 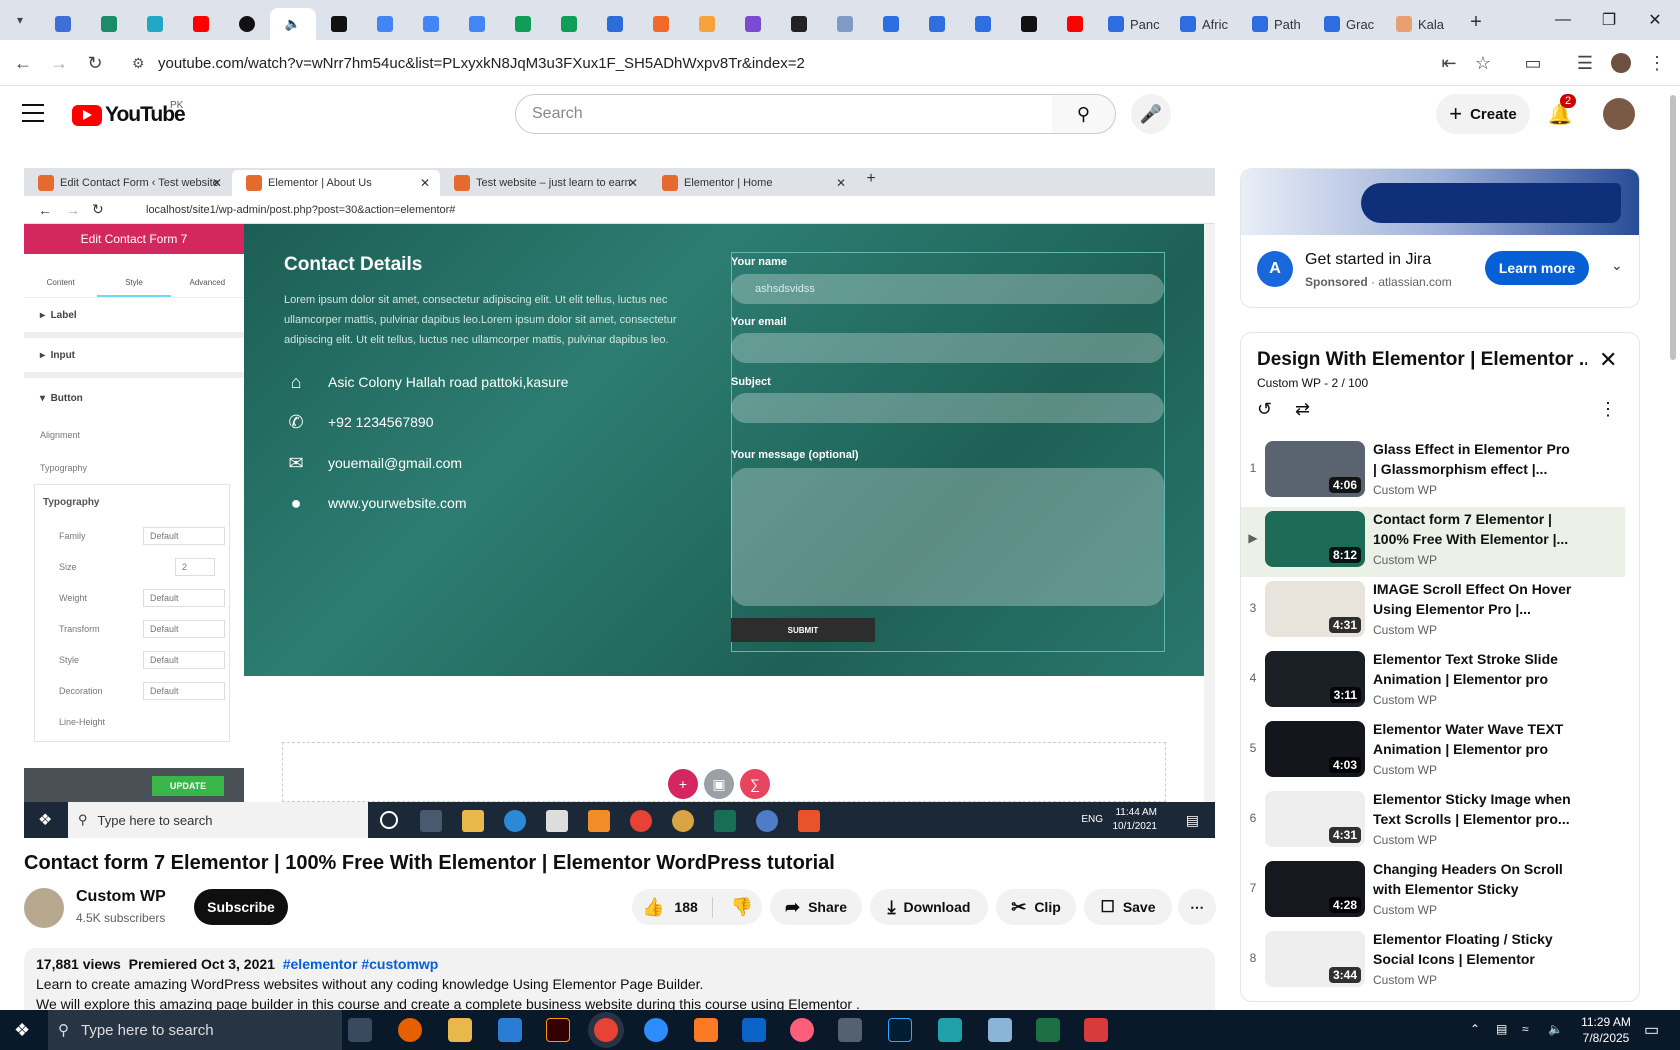 What do you see at coordinates (1533, 63) in the screenshot?
I see `extensions-icon: ▭` at bounding box center [1533, 63].